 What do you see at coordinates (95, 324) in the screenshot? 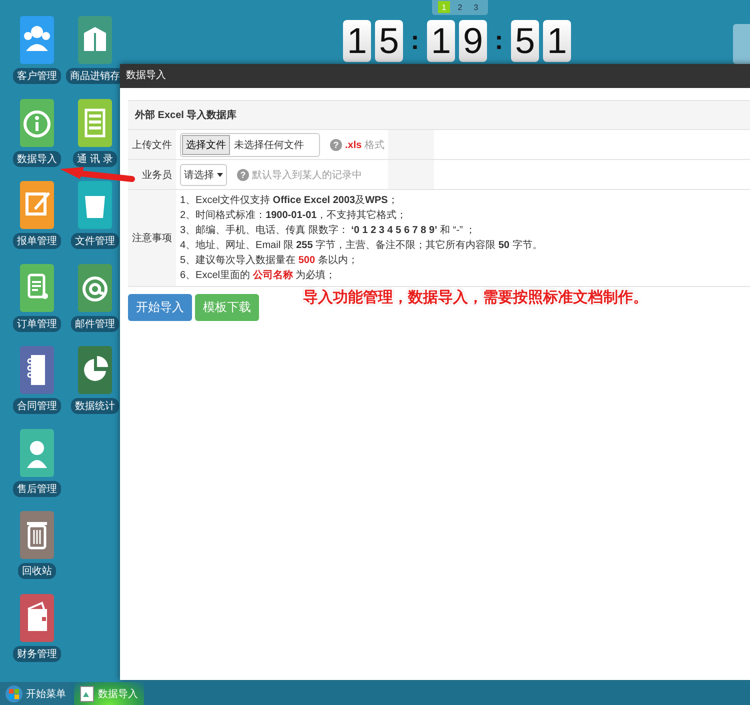
I see `app-label: 邮件管理` at bounding box center [95, 324].